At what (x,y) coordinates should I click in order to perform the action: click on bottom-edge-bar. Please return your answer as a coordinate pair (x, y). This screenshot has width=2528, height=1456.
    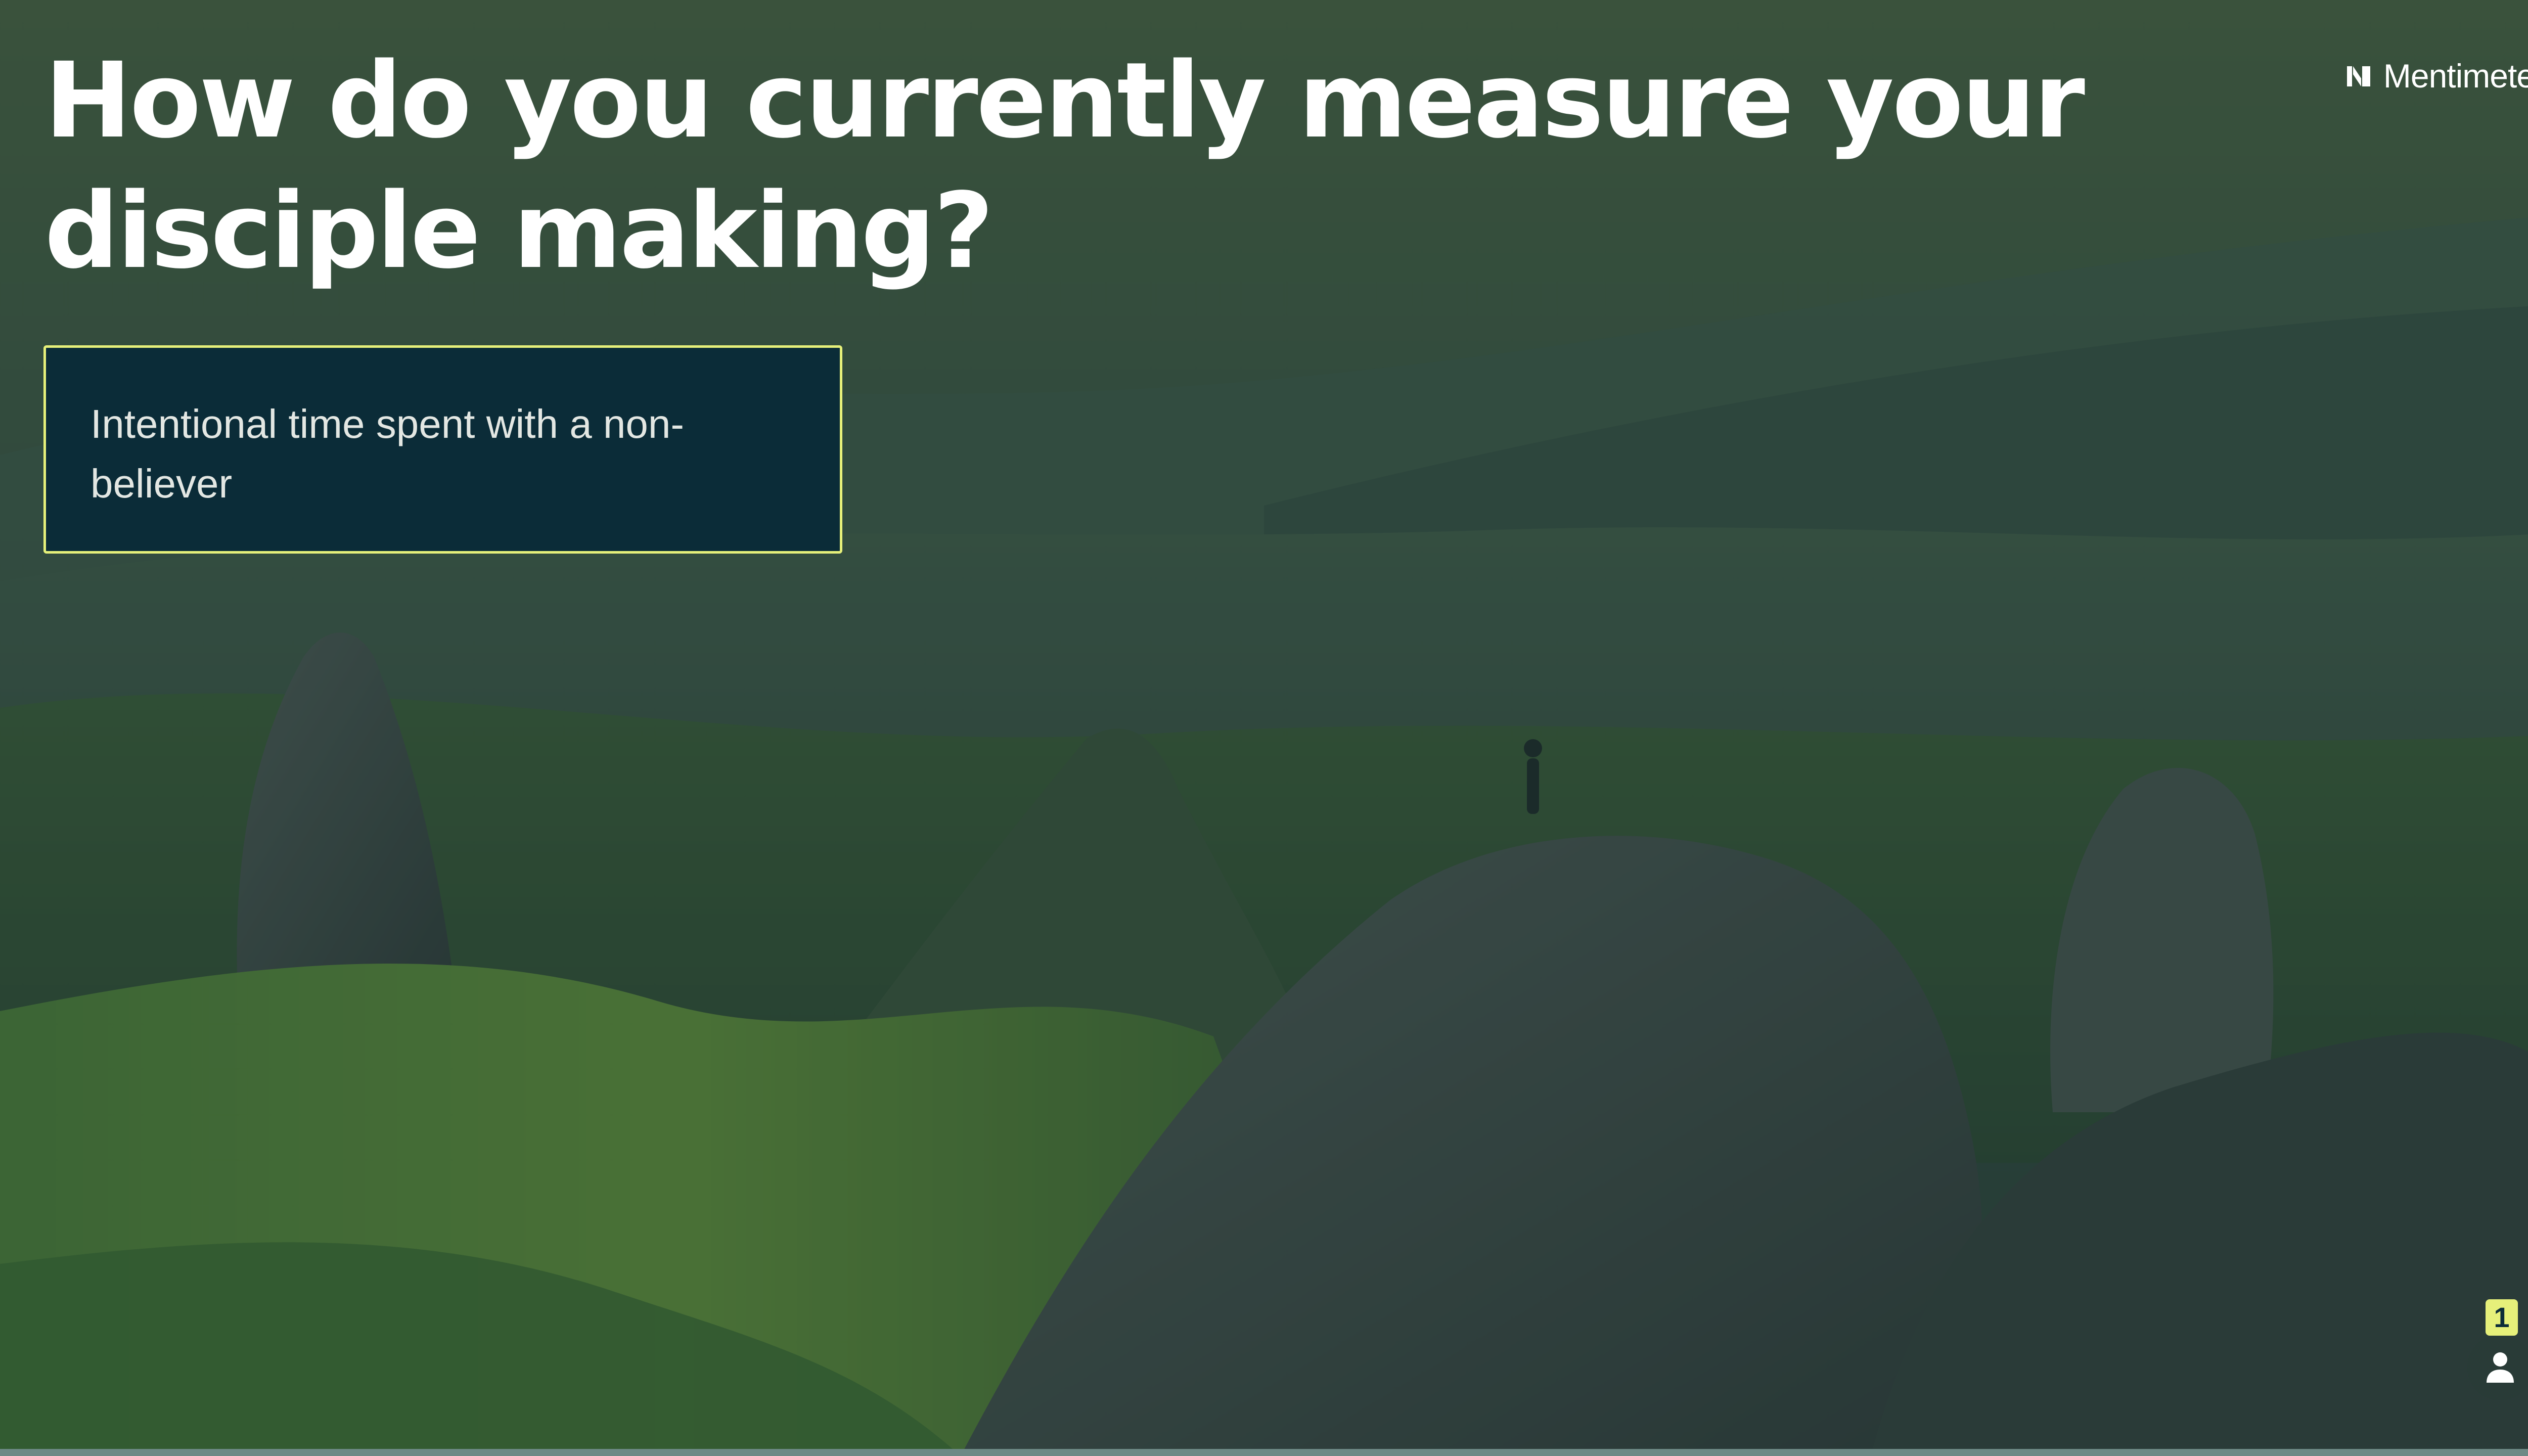
    Looking at the image, I should click on (1264, 1452).